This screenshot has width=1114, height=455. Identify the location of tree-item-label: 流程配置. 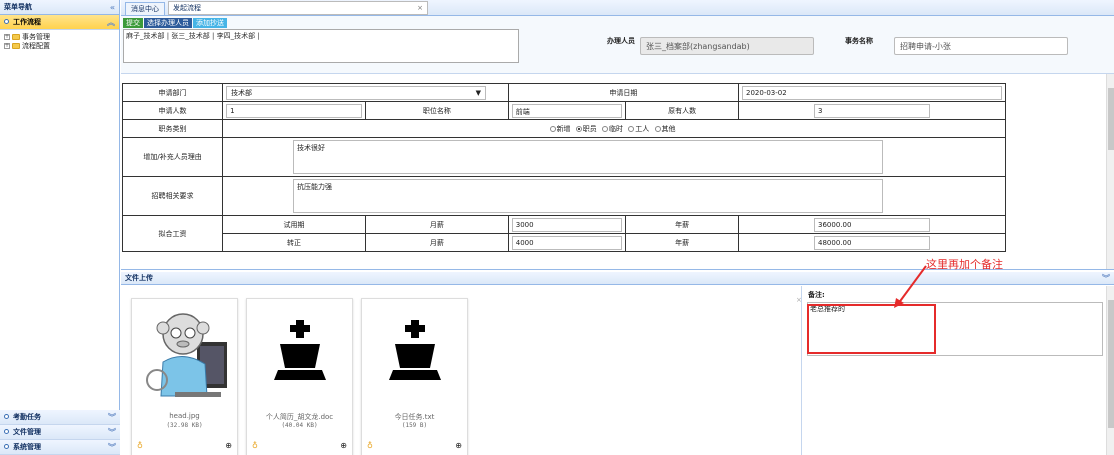
(36, 45).